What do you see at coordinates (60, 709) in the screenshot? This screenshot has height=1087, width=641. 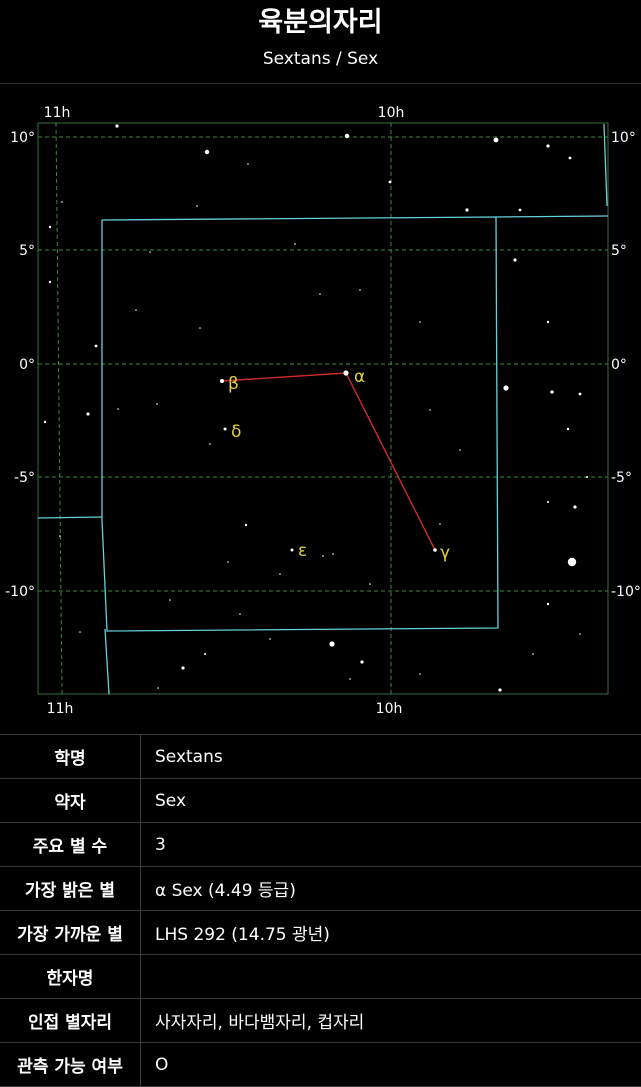 I see `ra-label-bottom-11h: 11h` at bounding box center [60, 709].